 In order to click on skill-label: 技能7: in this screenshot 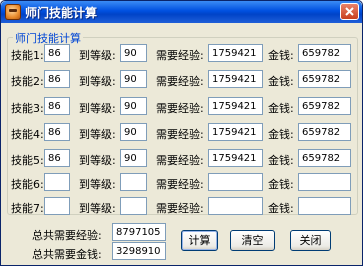, I will do `click(27, 208)`.